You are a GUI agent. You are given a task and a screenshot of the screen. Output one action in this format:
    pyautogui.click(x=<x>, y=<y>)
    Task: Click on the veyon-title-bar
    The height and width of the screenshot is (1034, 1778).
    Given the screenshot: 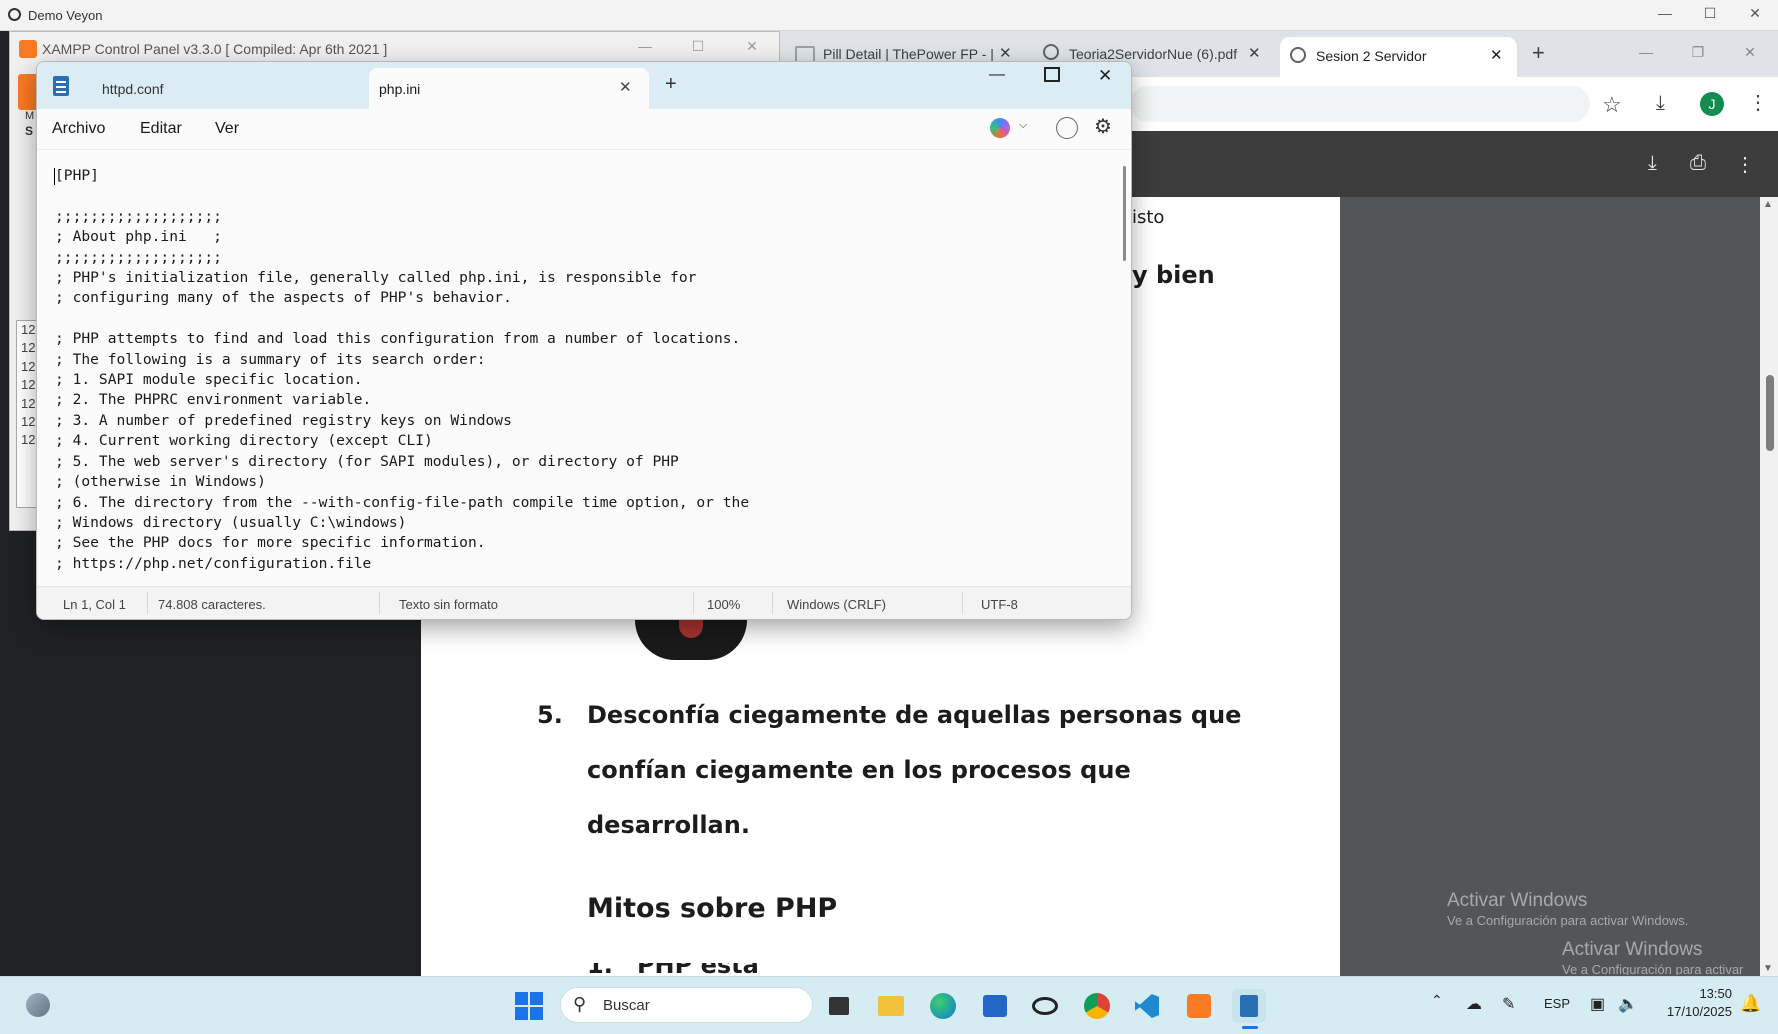 What is the action you would take?
    pyautogui.click(x=889, y=15)
    